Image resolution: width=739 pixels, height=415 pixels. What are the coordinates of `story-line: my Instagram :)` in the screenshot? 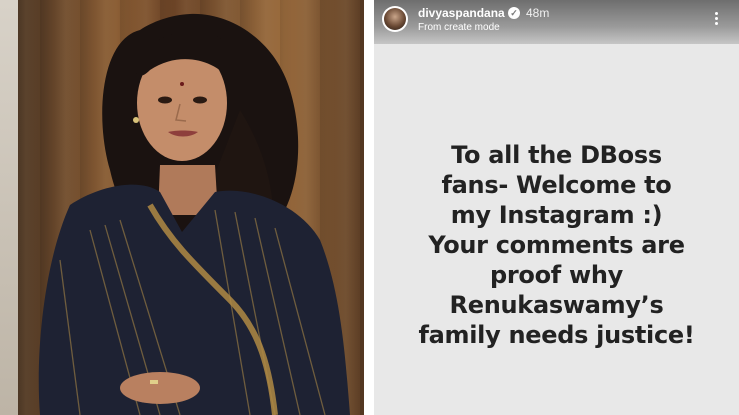 It's located at (556, 215).